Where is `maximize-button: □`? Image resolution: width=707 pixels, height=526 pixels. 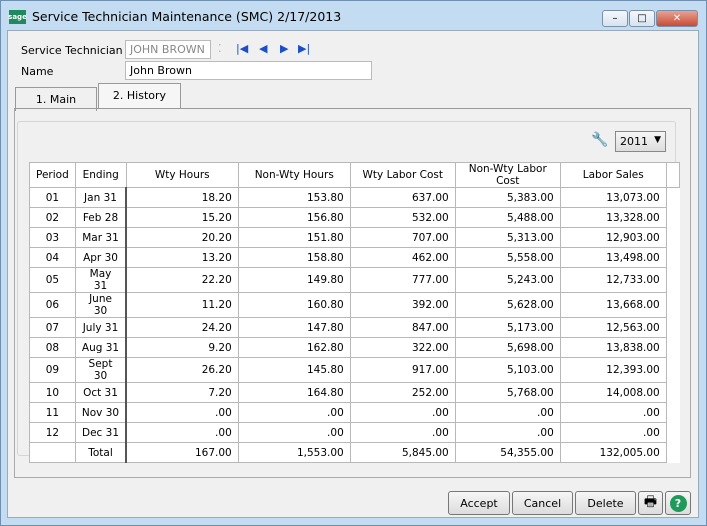
maximize-button: □ is located at coordinates (642, 18).